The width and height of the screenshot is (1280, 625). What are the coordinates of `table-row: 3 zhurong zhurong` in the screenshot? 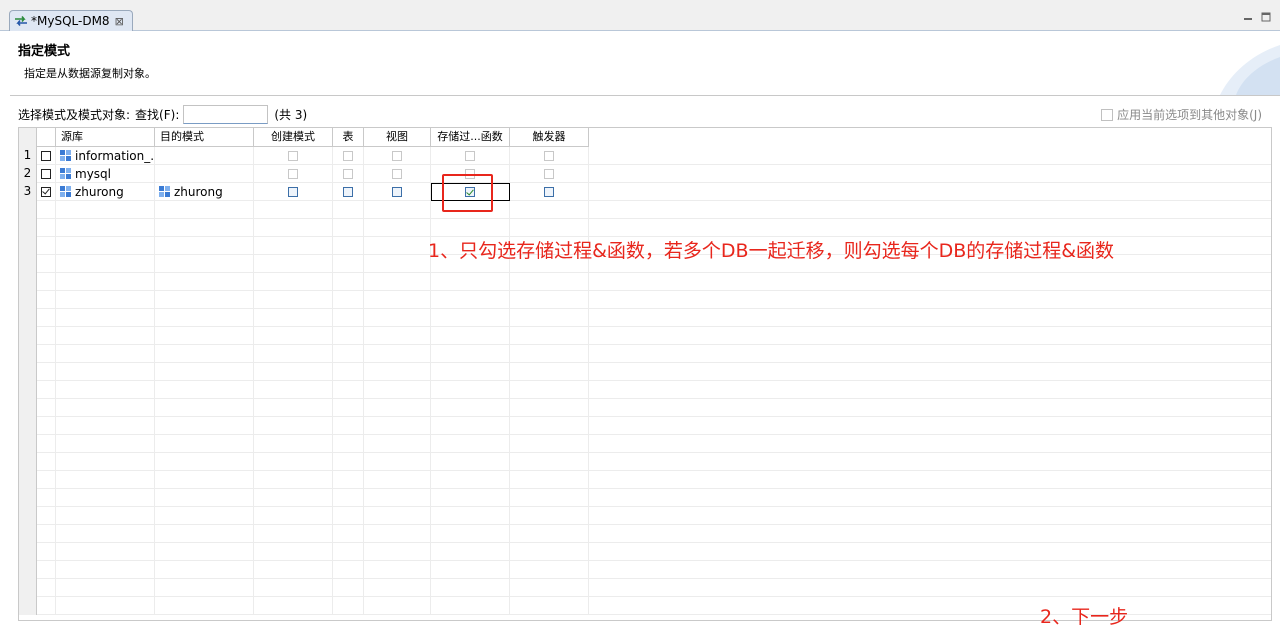 It's located at (645, 192).